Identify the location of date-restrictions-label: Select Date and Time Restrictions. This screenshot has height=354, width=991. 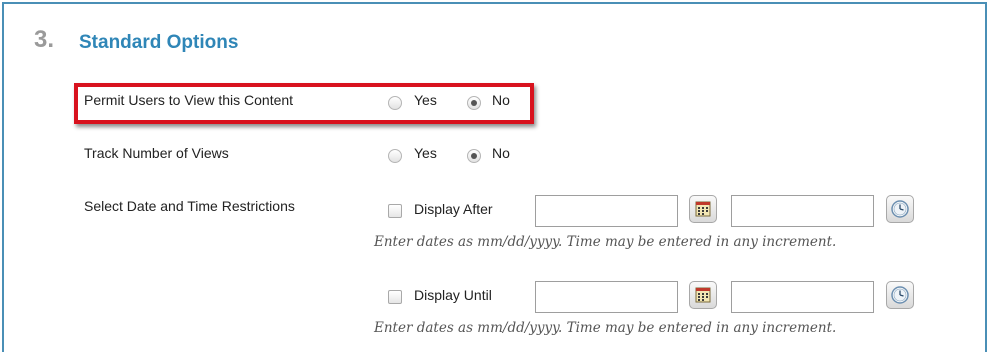
(189, 206).